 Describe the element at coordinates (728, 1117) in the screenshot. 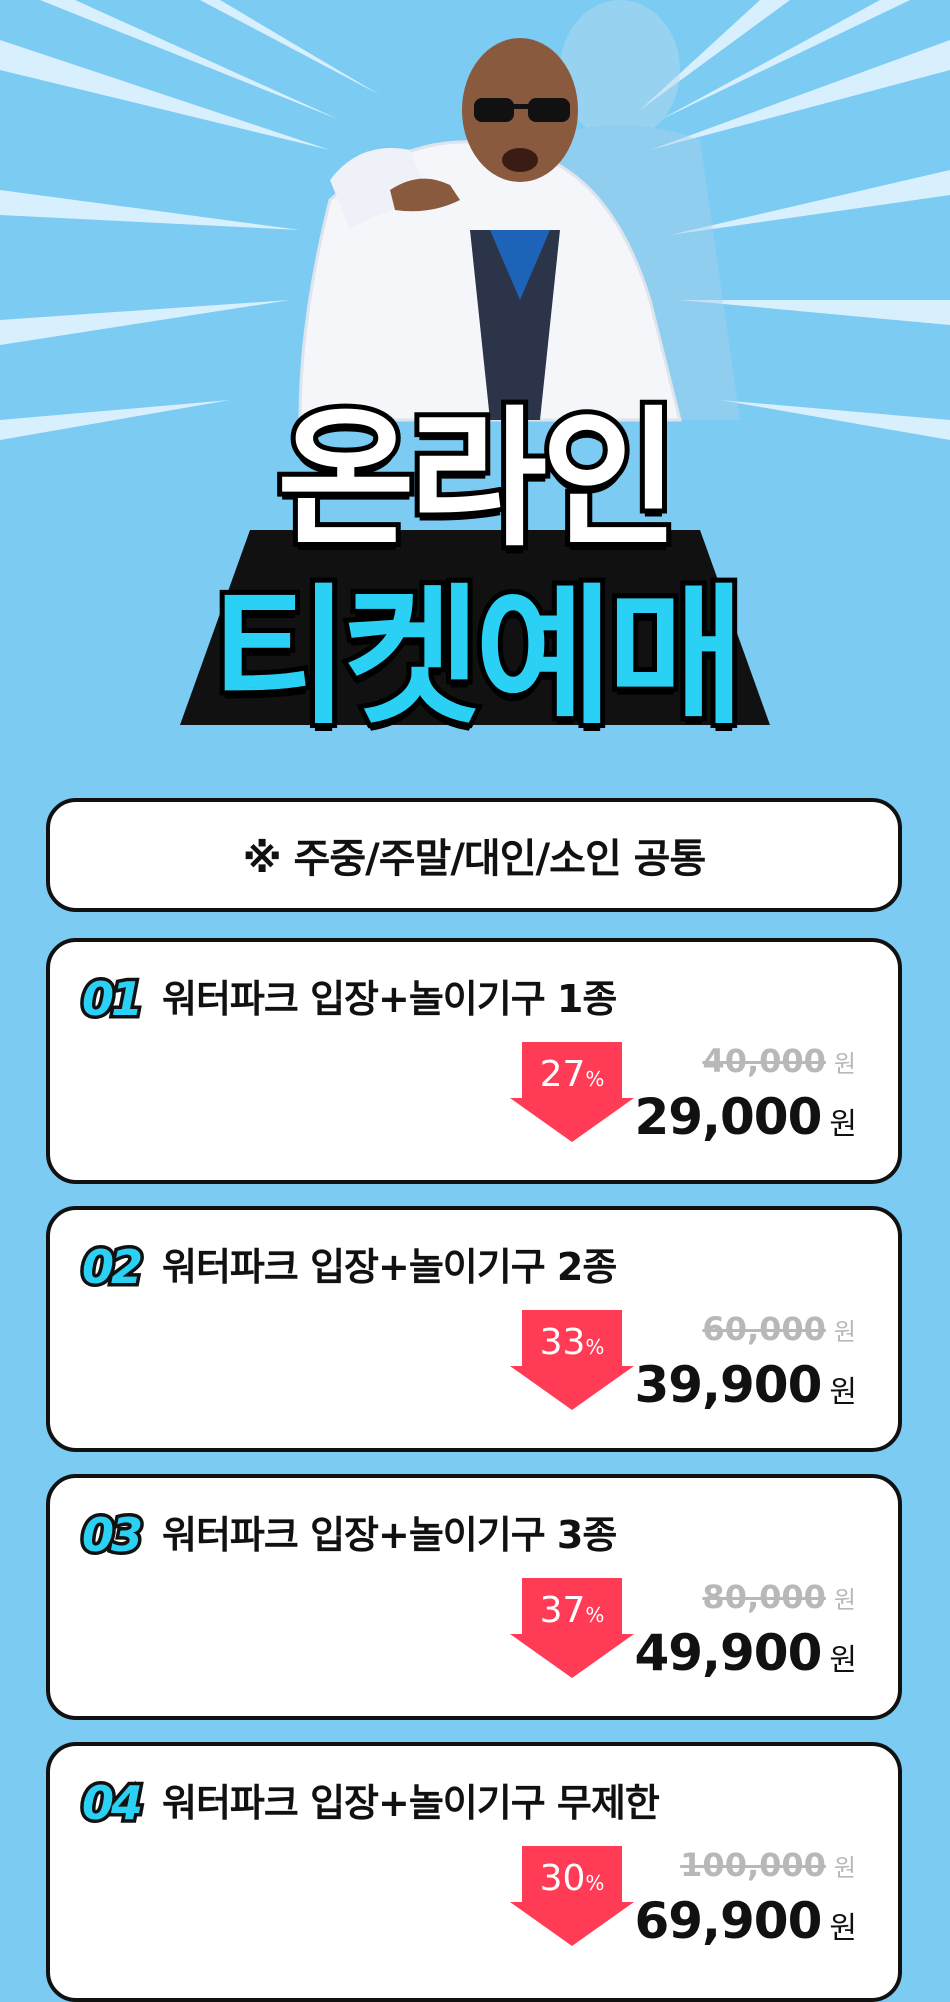

I see `sale-price-value: 29,000` at that location.